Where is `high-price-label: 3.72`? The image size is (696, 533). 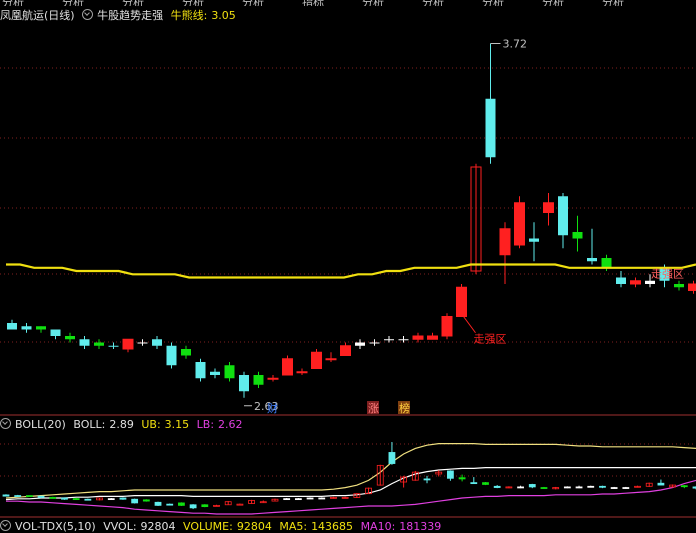
high-price-label: 3.72 is located at coordinates (515, 44).